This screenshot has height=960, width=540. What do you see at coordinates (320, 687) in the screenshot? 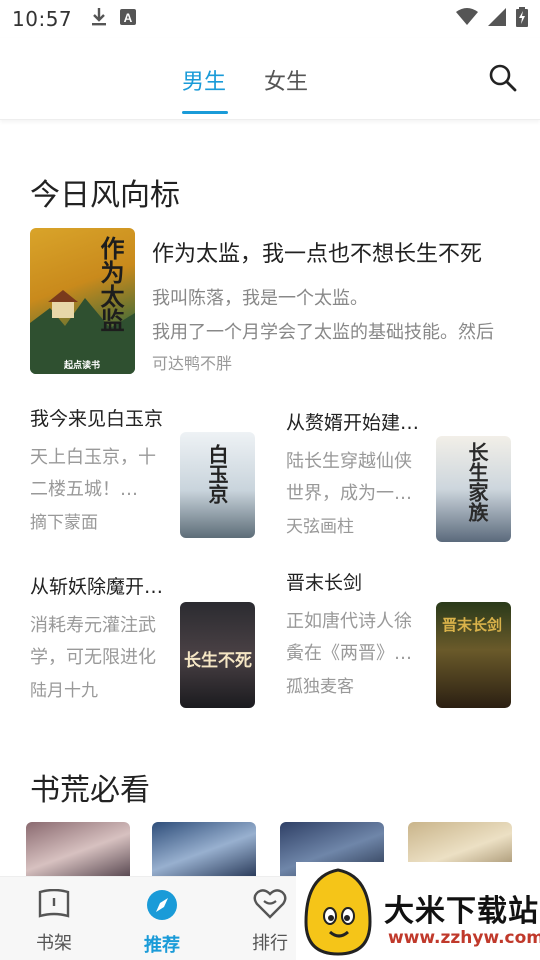
I see `book-author: 孤独麦客` at bounding box center [320, 687].